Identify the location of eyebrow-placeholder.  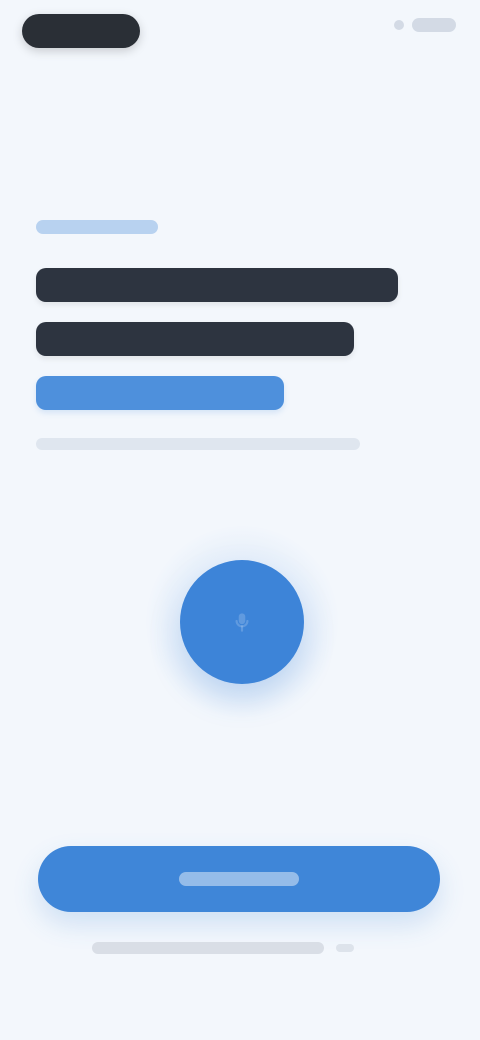
(97, 227).